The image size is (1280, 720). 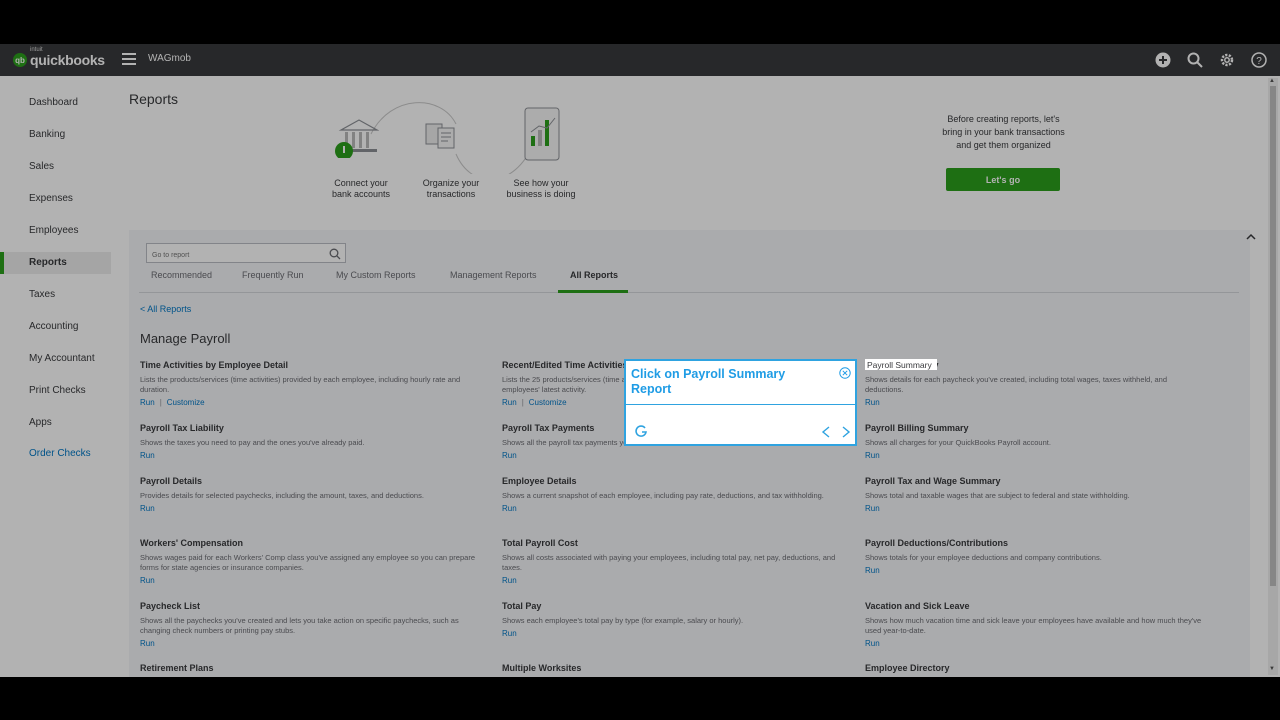 I want to click on highlighted-payroll-summary: Payroll Summary, so click(x=901, y=364).